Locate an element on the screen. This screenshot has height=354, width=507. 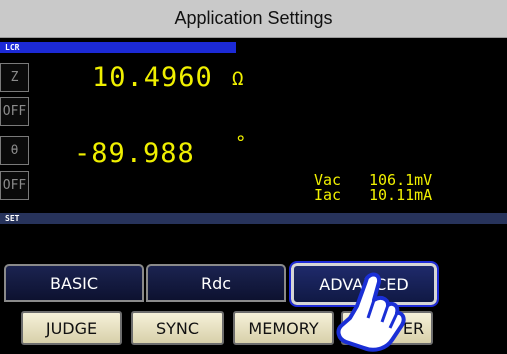
sync-button: SYNC is located at coordinates (177, 328).